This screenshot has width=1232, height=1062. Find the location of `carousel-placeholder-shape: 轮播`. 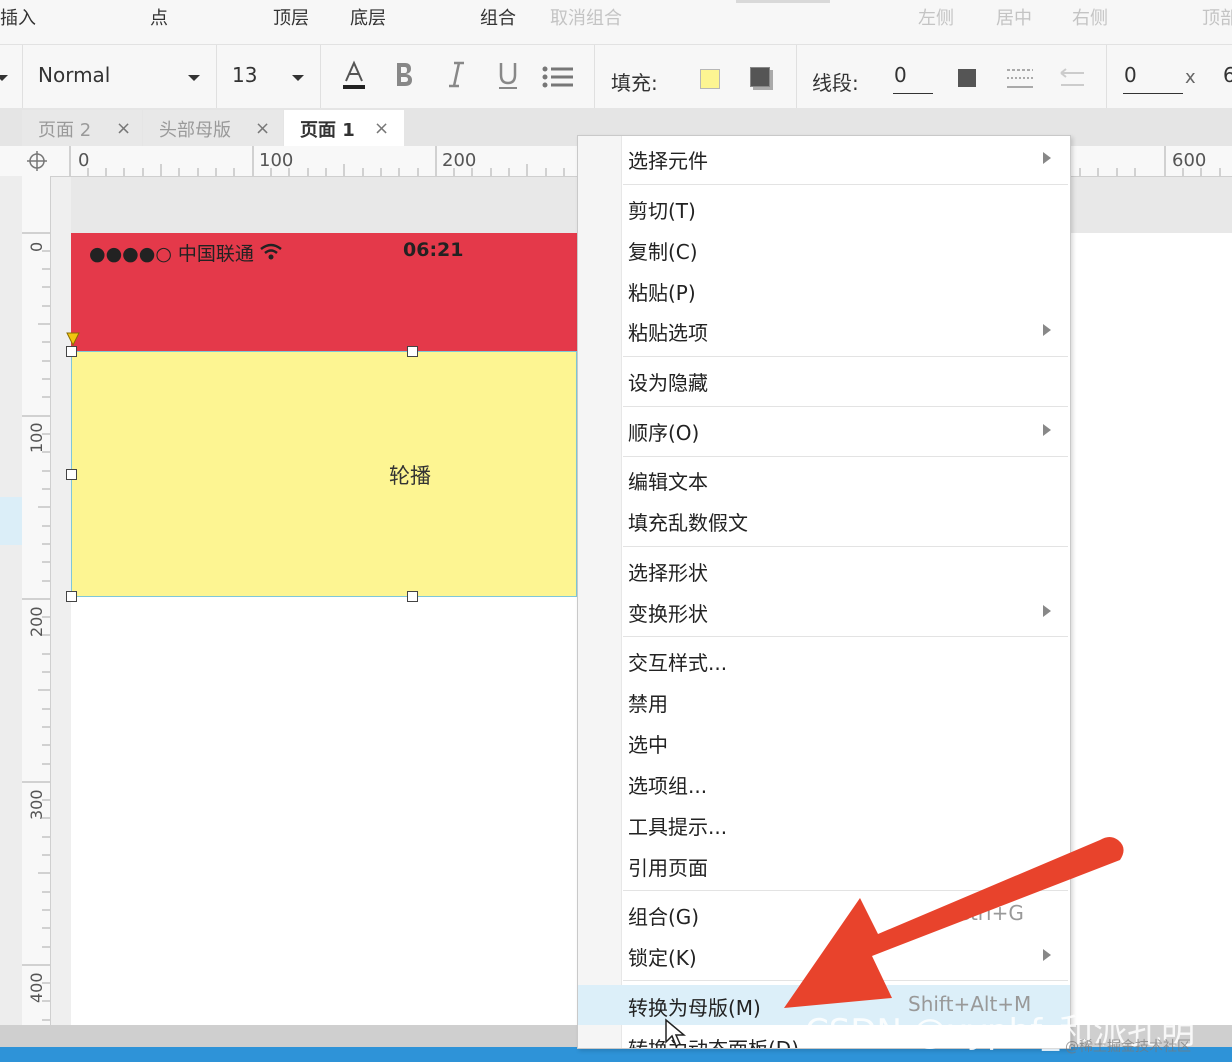

carousel-placeholder-shape: 轮播 is located at coordinates (324, 474).